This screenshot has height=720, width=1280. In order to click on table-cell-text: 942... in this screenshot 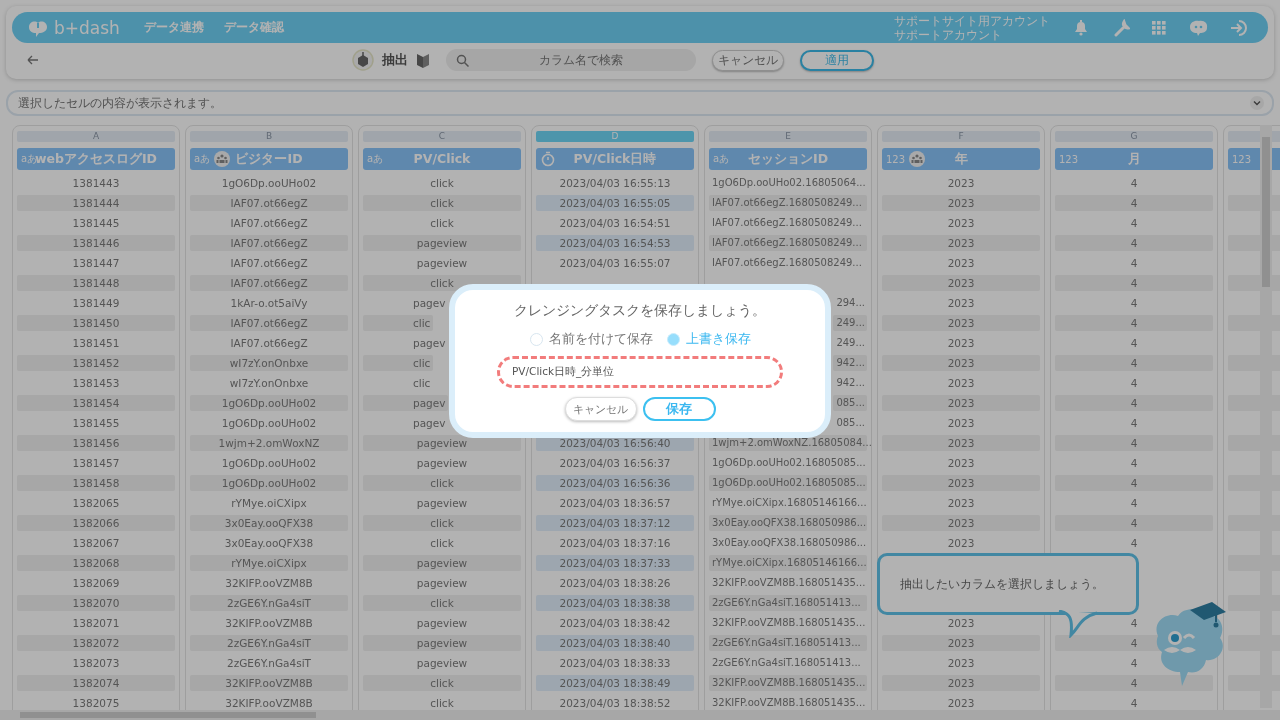, I will do `click(850, 383)`.